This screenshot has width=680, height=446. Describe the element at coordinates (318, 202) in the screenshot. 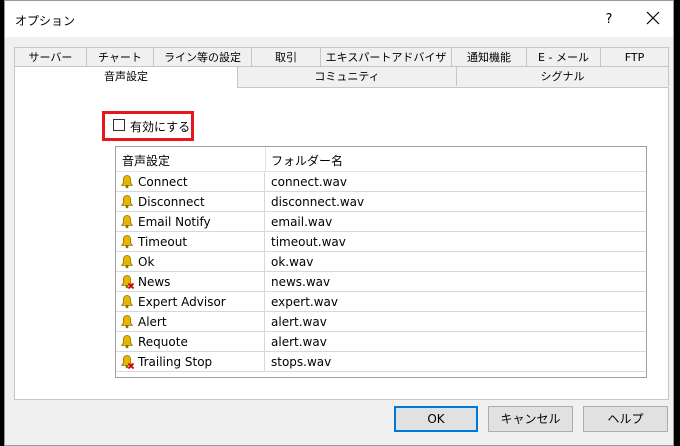

I see `file-name: disconnect.wav` at that location.